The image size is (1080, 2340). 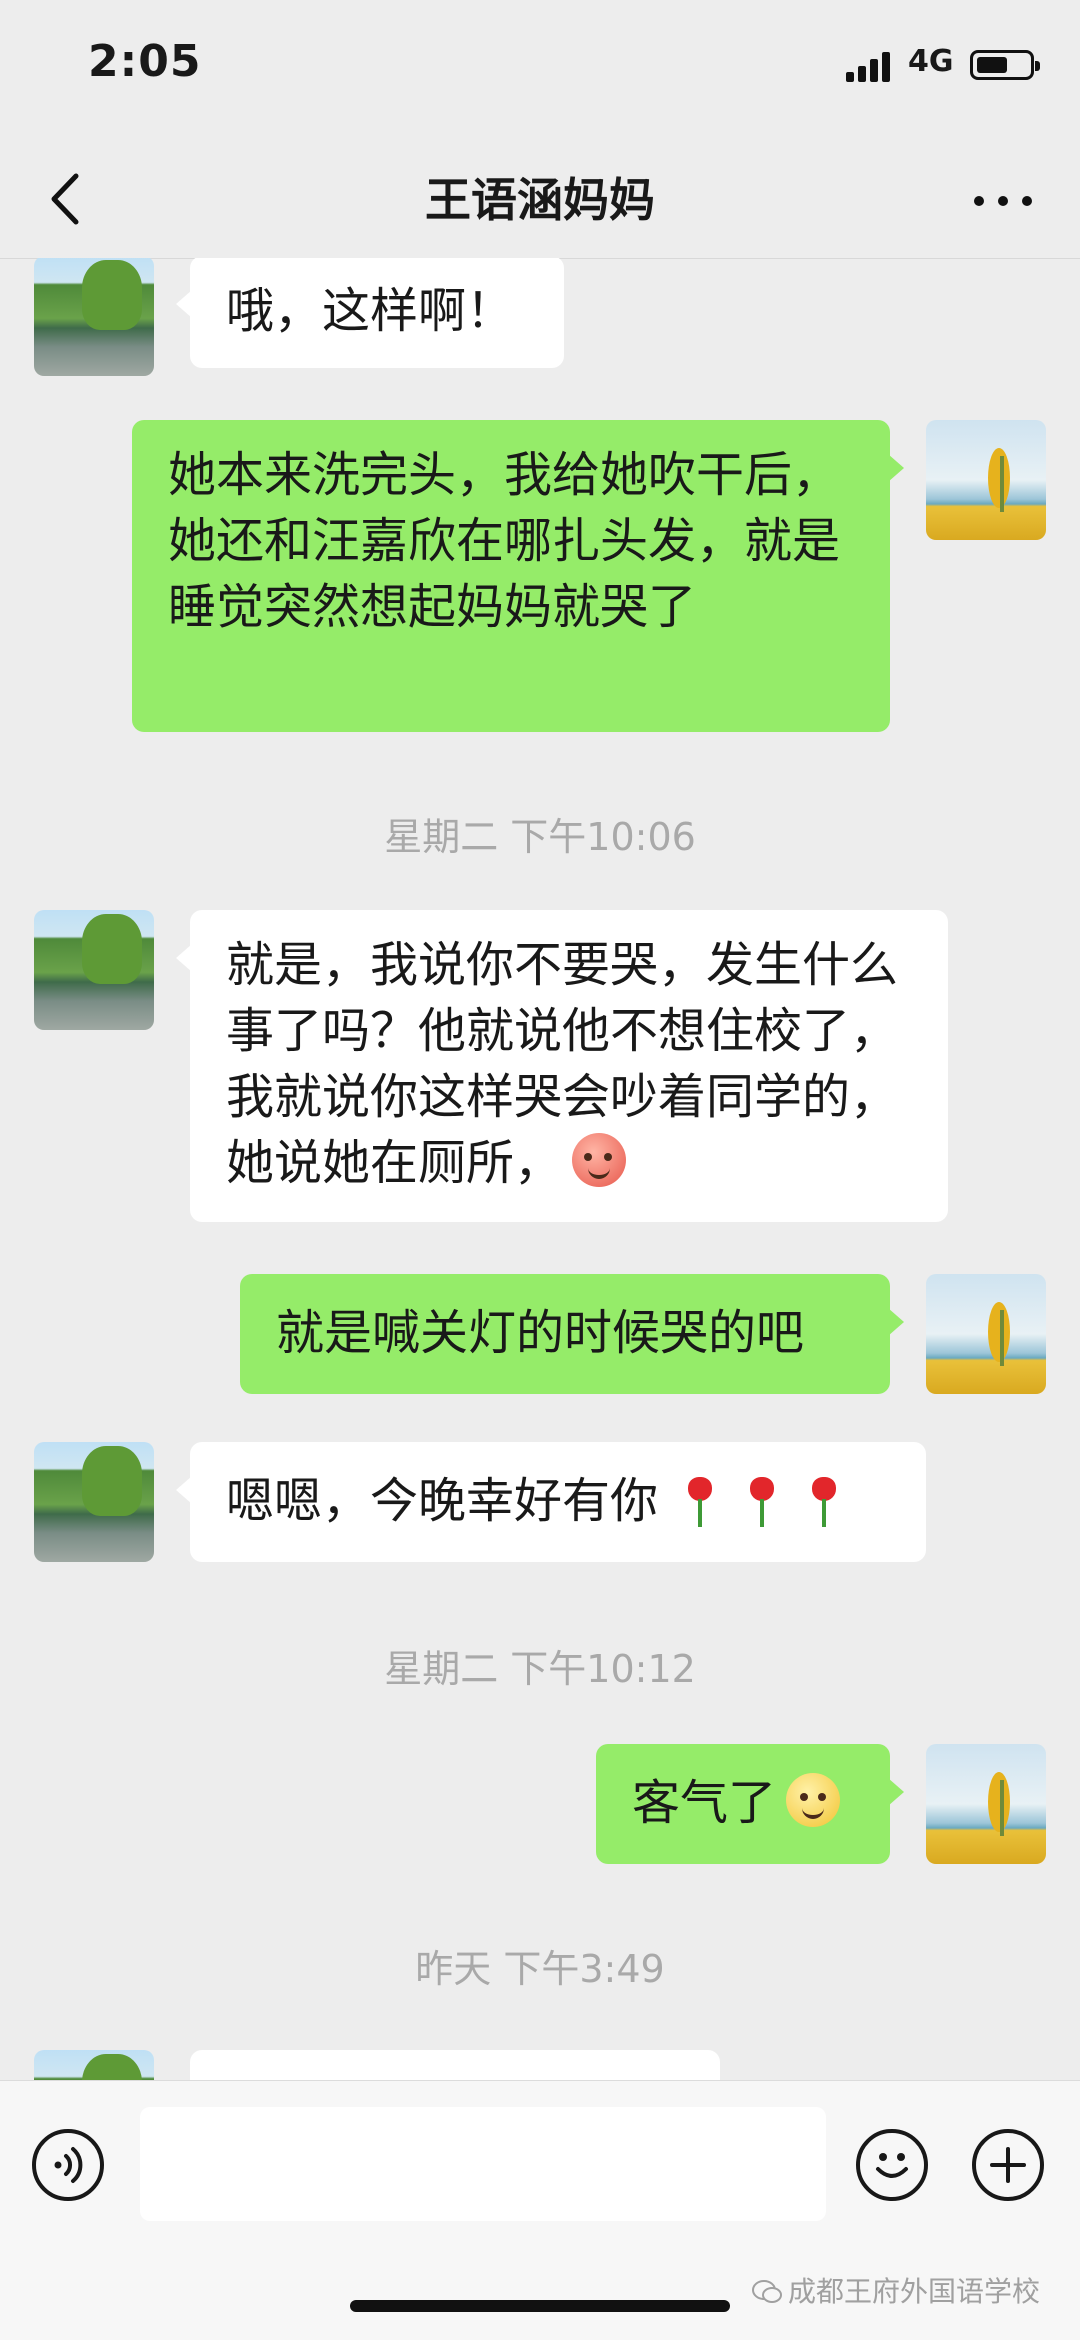 What do you see at coordinates (1005, 65) in the screenshot?
I see `battery-icon` at bounding box center [1005, 65].